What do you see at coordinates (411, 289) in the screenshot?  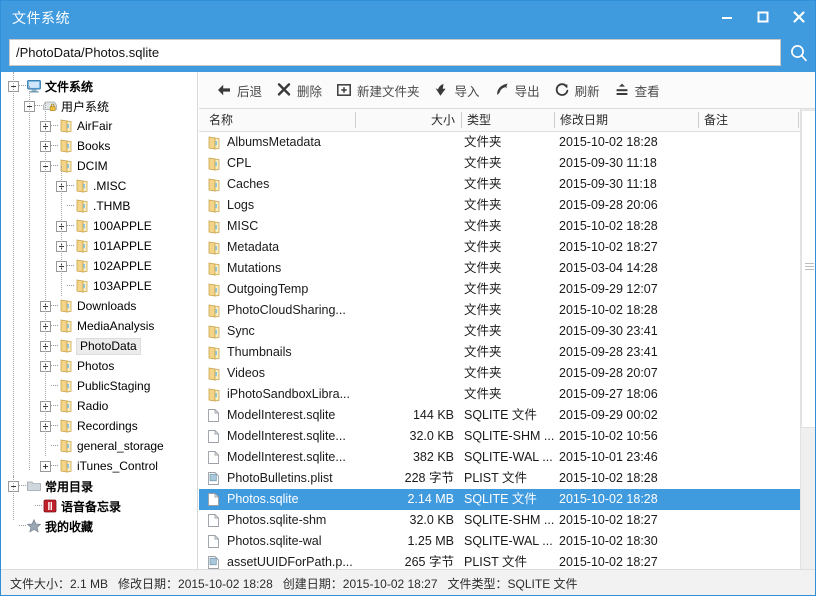 I see `file-cell-size` at bounding box center [411, 289].